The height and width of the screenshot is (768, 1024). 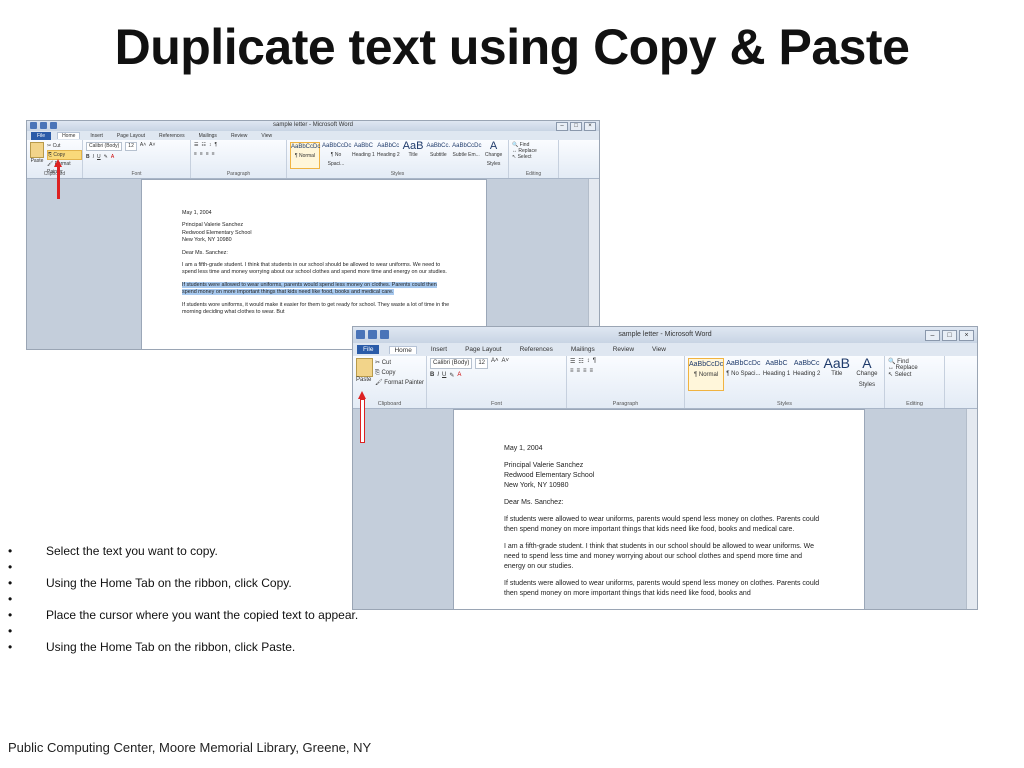 What do you see at coordinates (665, 334) in the screenshot?
I see `window-title: sample letter - Microsoft Word` at bounding box center [665, 334].